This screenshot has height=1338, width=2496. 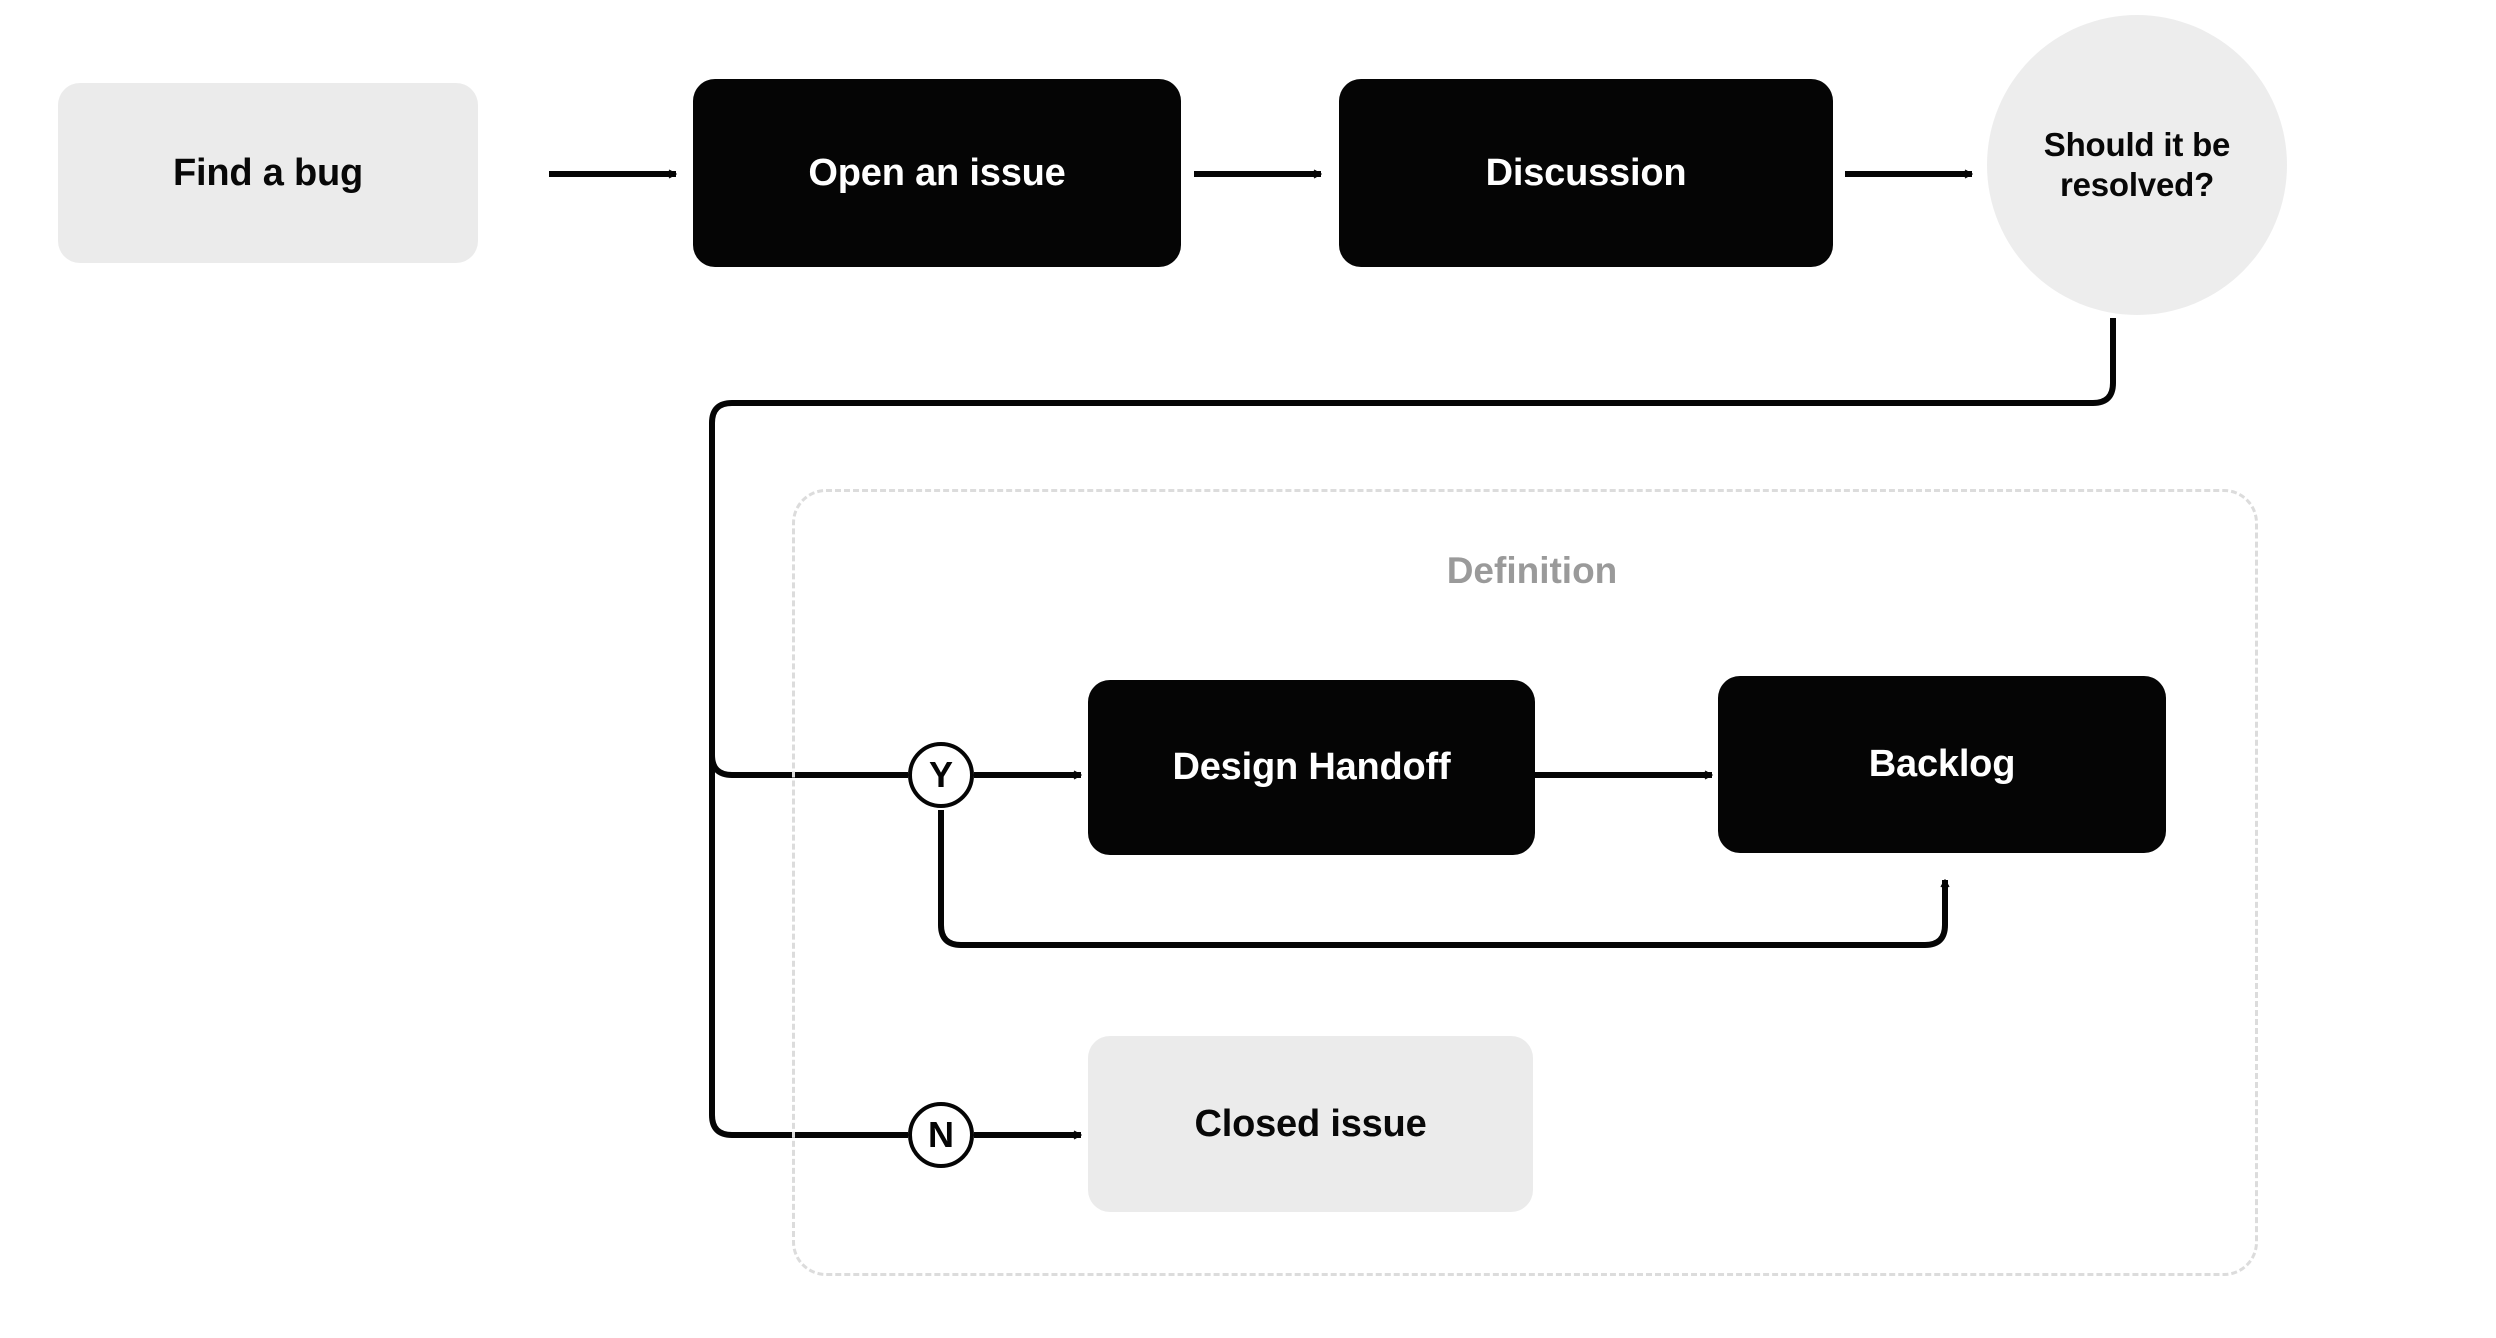 I want to click on node-find-a-bug-label: Find a bug, so click(x=268, y=172).